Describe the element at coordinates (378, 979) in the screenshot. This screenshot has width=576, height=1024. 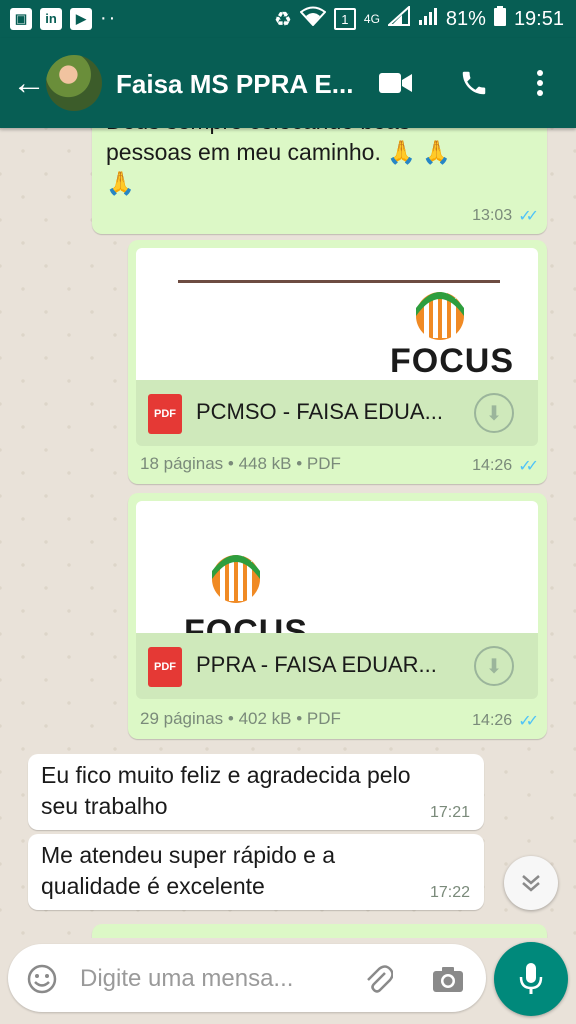
I see `attach-icon` at that location.